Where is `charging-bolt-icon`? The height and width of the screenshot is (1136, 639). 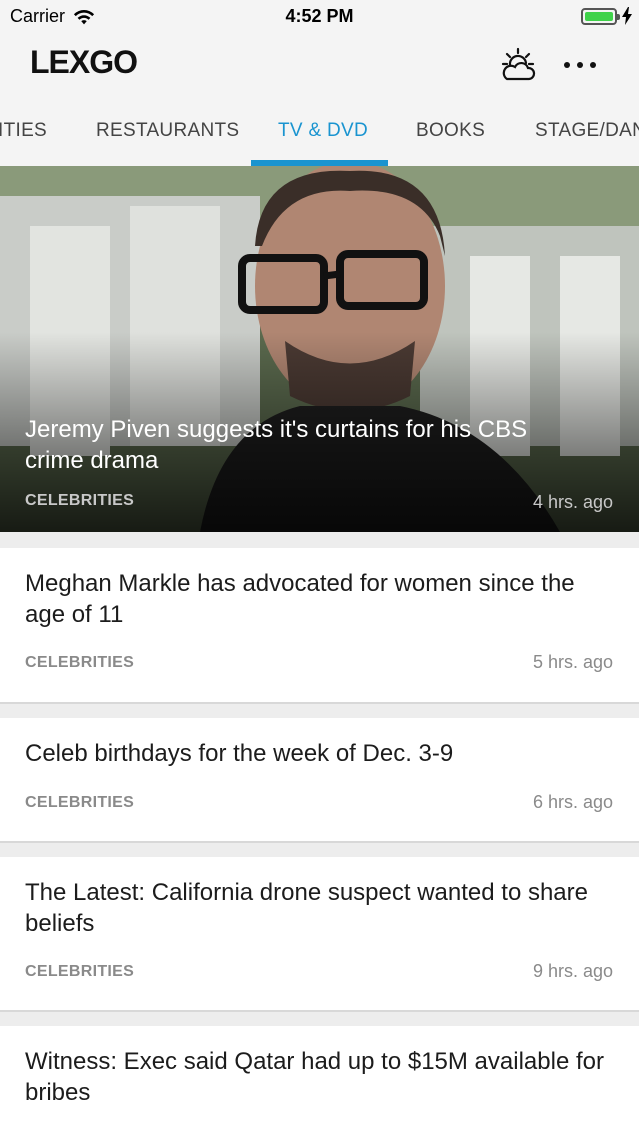
charging-bolt-icon is located at coordinates (627, 16).